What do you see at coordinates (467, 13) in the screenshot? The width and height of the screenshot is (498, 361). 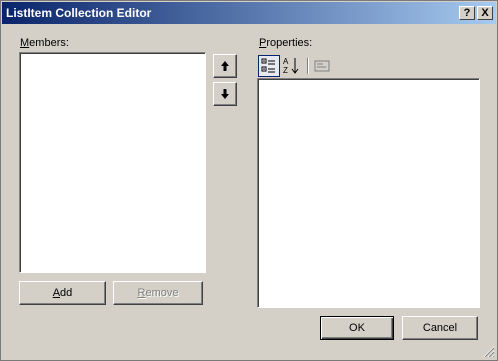 I see `help-button: ?` at bounding box center [467, 13].